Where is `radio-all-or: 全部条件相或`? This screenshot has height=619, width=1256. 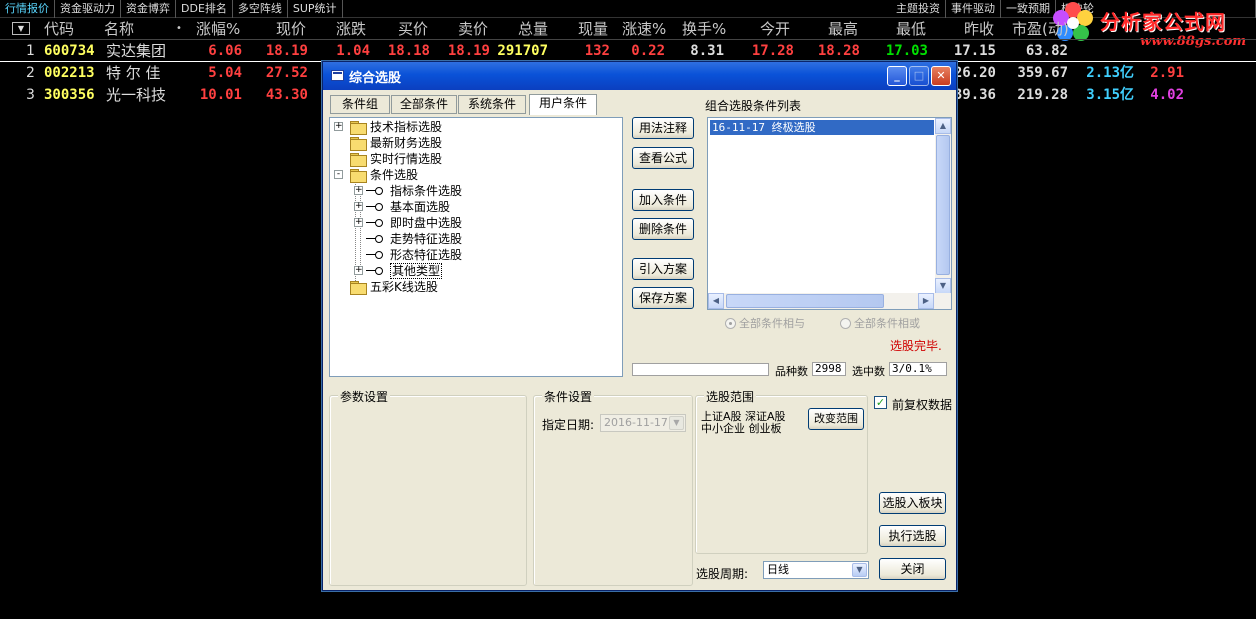
radio-all-or: 全部条件相或 is located at coordinates (880, 323).